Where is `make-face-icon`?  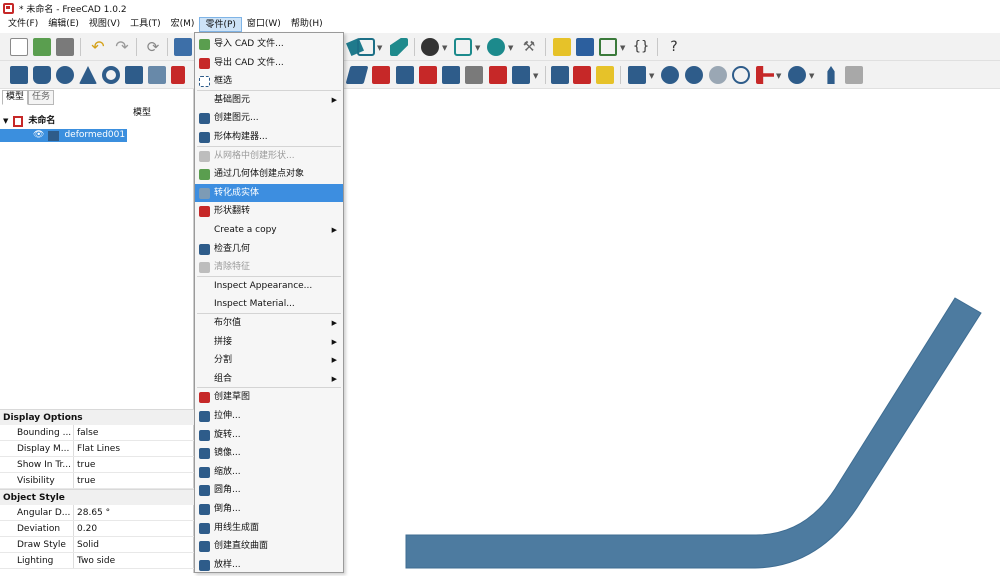
make-face-icon is located at coordinates (474, 75).